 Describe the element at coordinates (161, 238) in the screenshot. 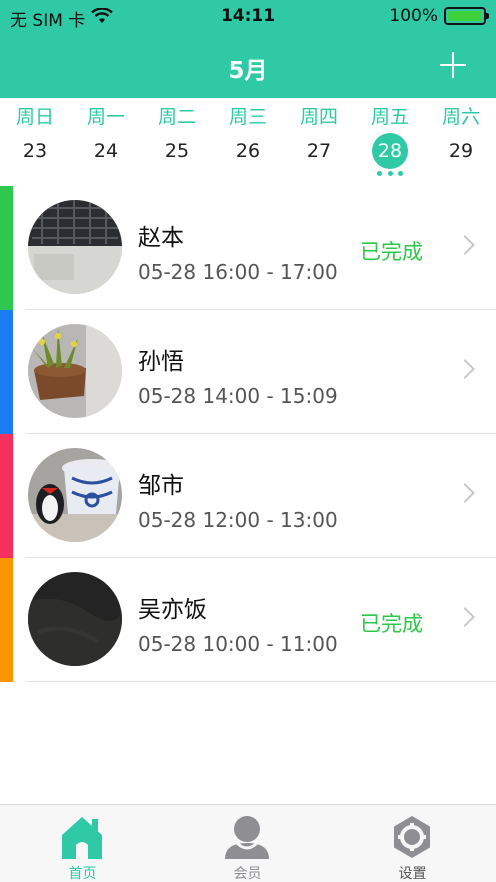

I see `customer-name: 赵本` at that location.